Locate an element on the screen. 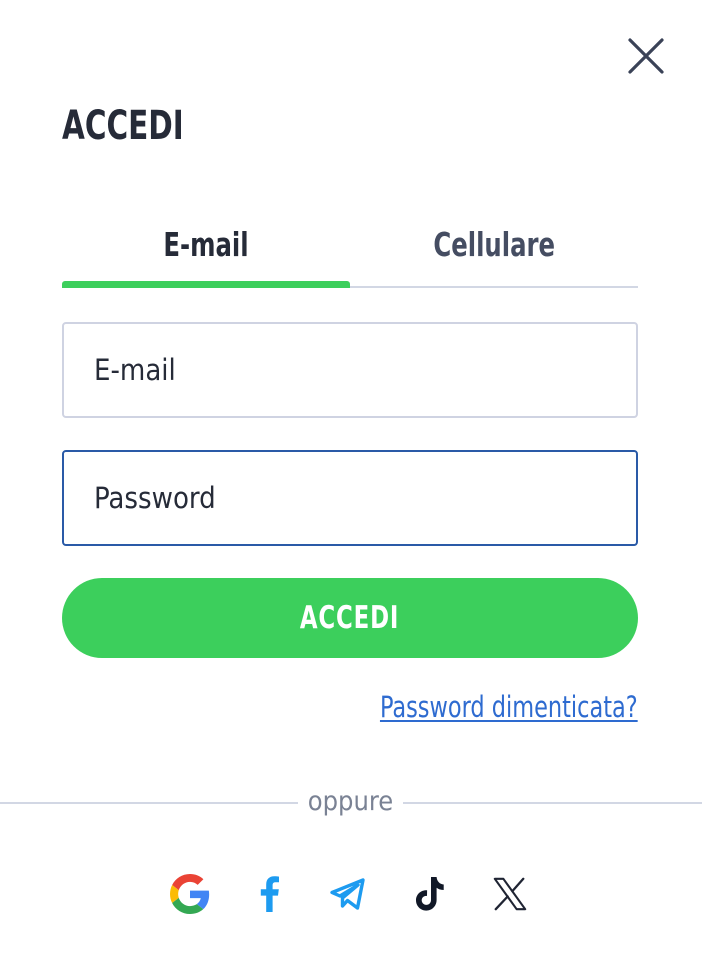 This screenshot has width=702, height=966. password-field is located at coordinates (350, 498).